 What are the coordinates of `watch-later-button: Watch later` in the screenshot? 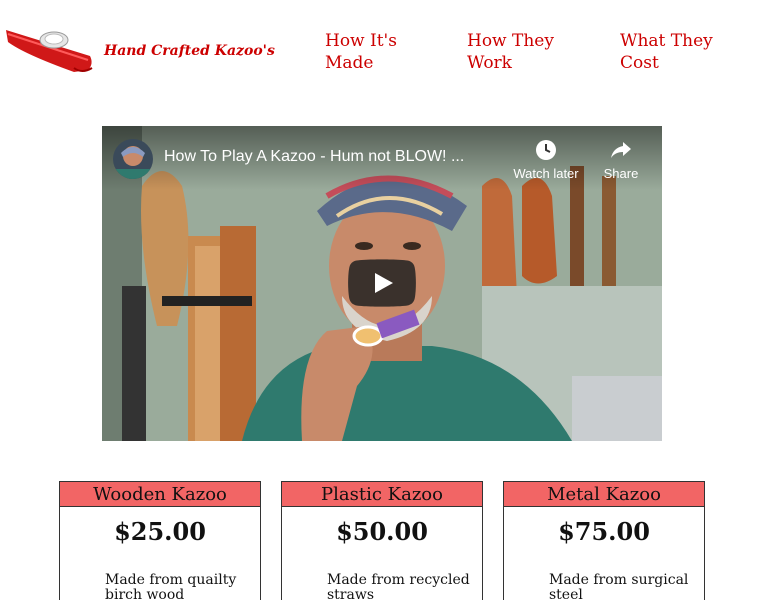 It's located at (546, 159).